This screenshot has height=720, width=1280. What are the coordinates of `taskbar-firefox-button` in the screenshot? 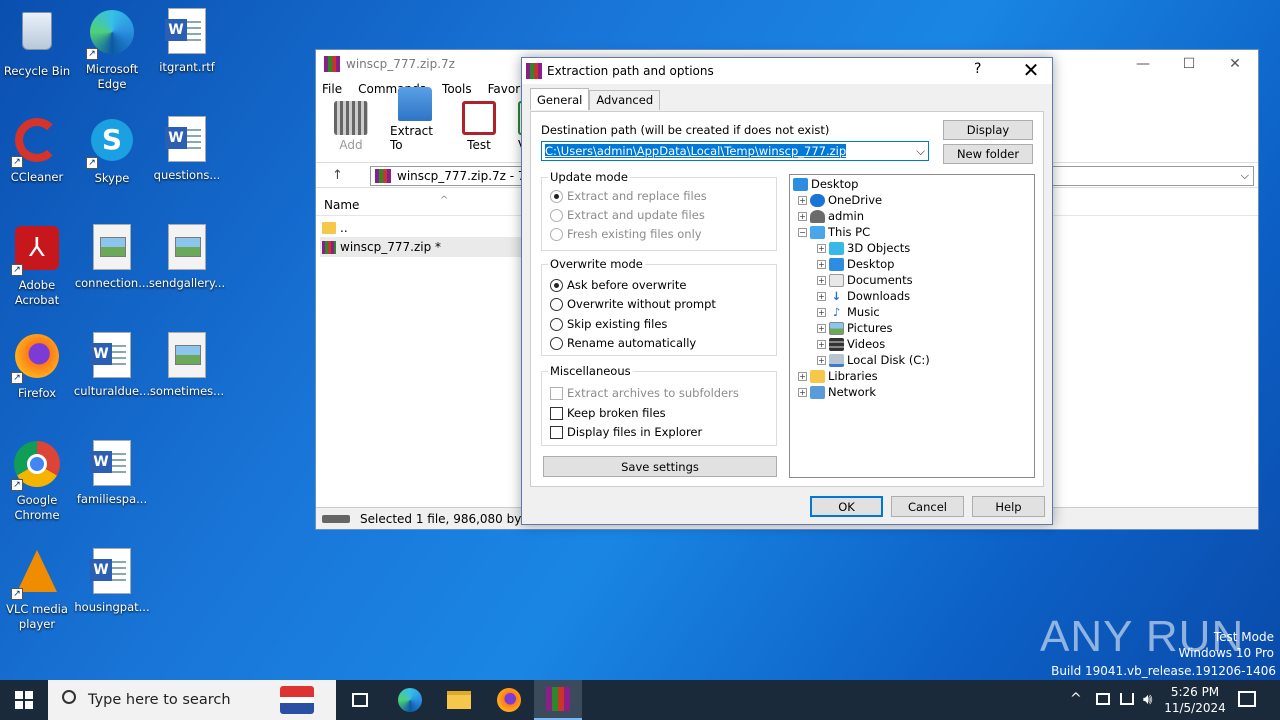 It's located at (509, 700).